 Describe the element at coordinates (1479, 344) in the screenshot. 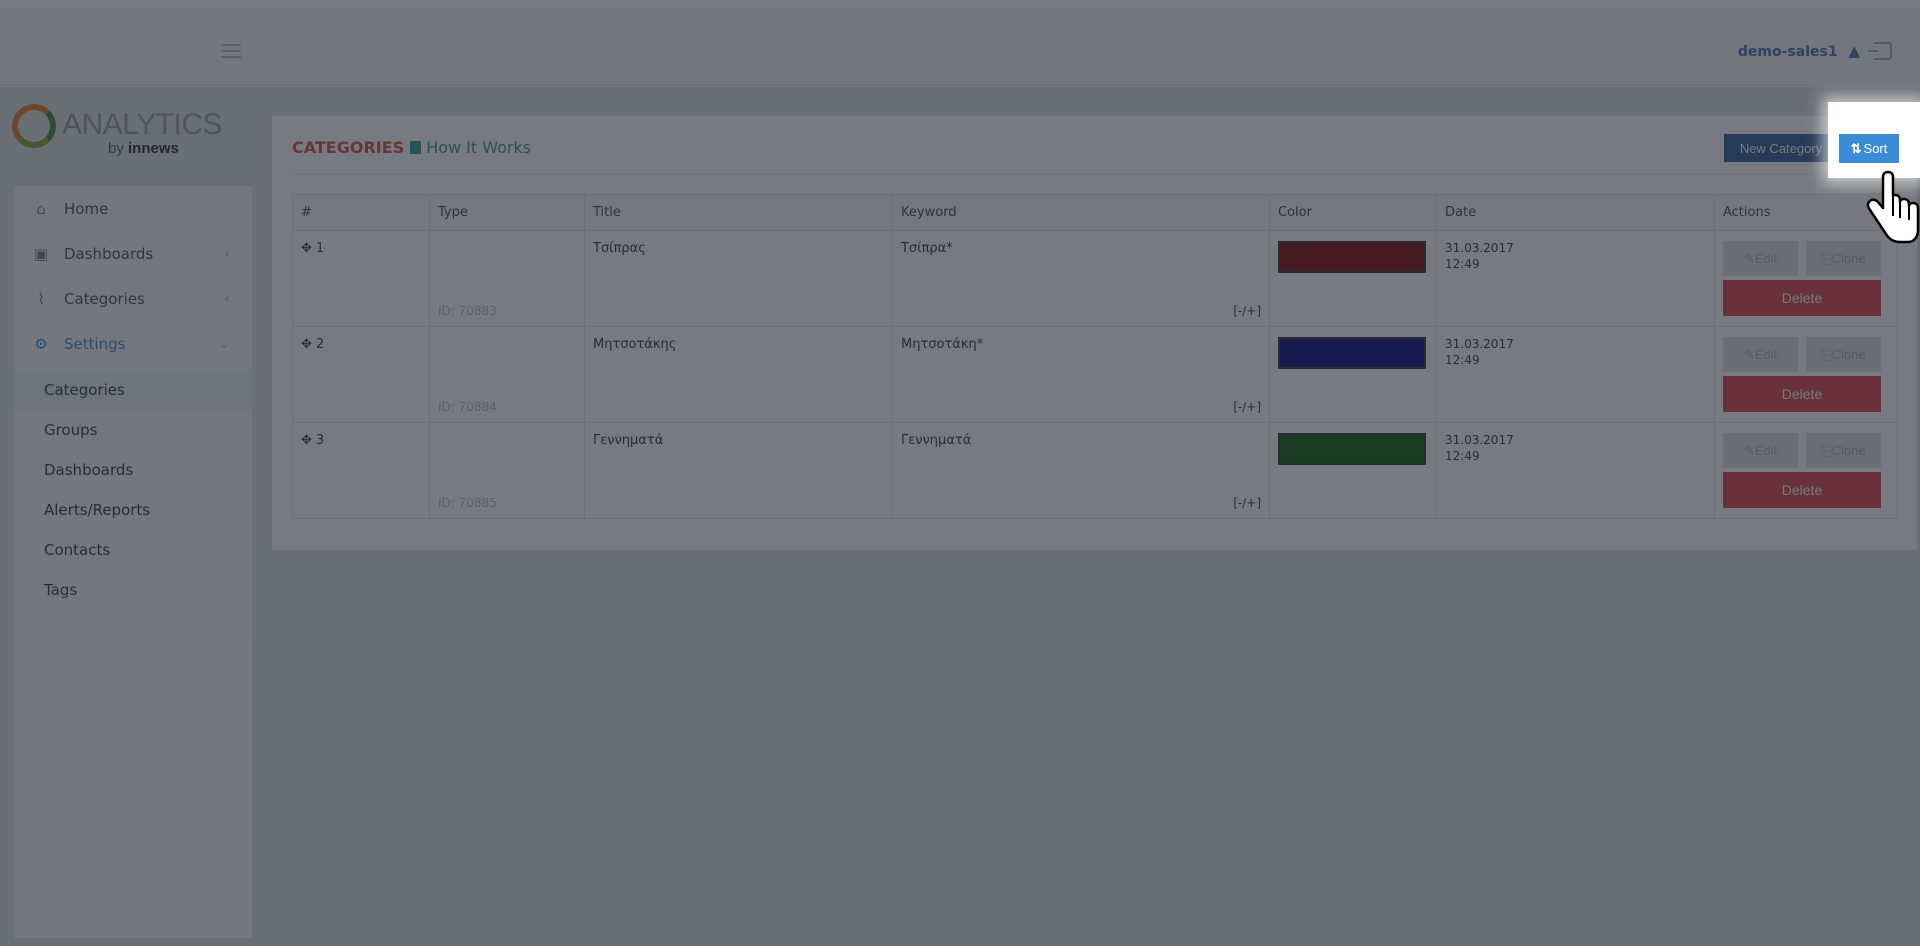

I see `date-text: 31.03.2017` at that location.